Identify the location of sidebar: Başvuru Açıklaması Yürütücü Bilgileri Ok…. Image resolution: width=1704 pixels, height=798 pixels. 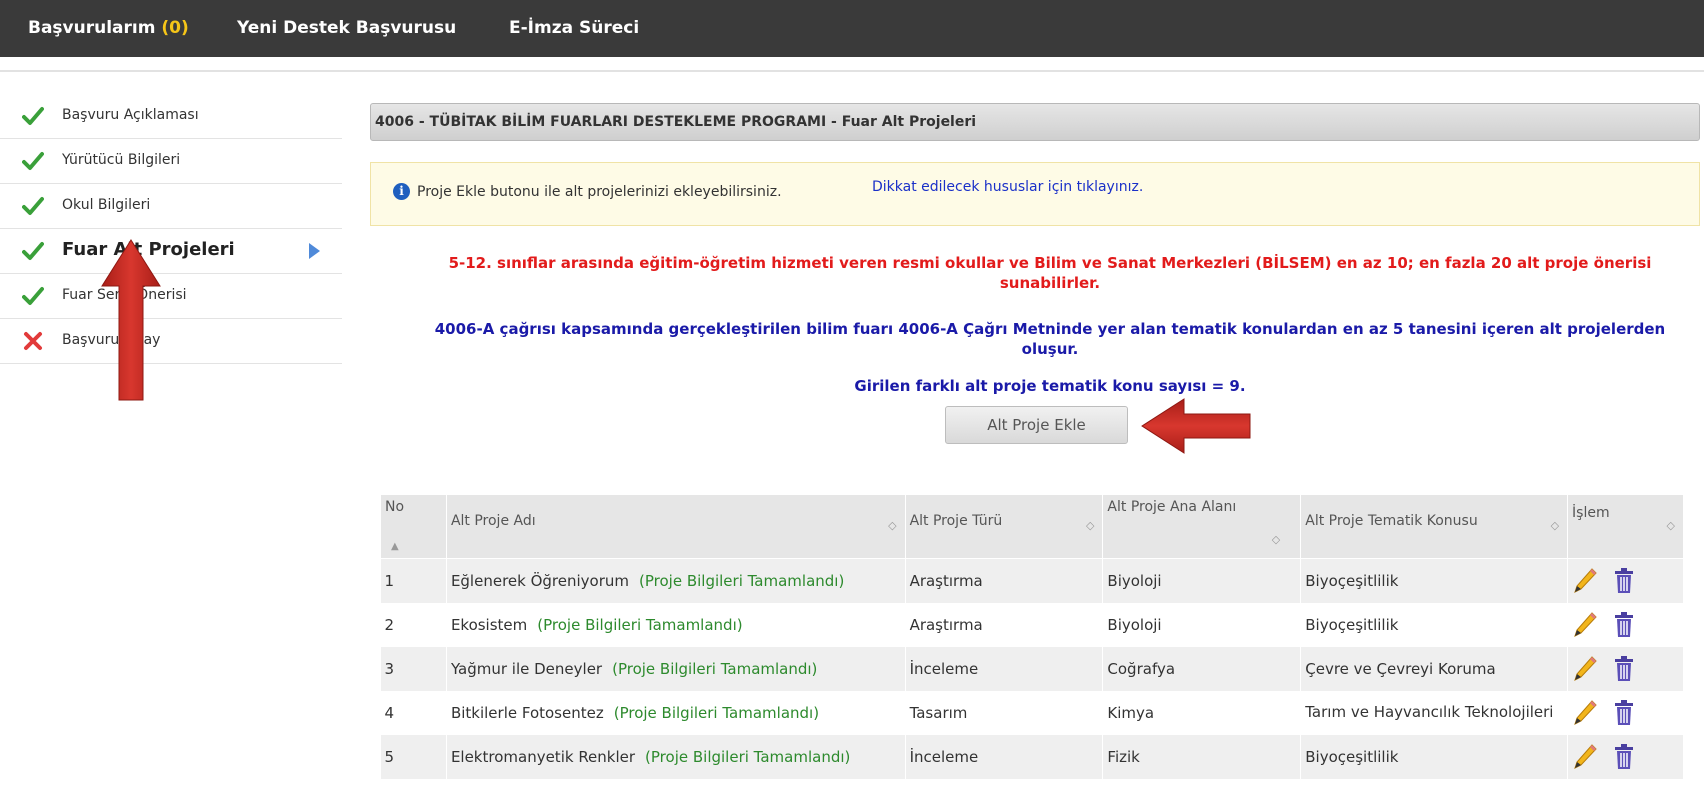
(171, 229).